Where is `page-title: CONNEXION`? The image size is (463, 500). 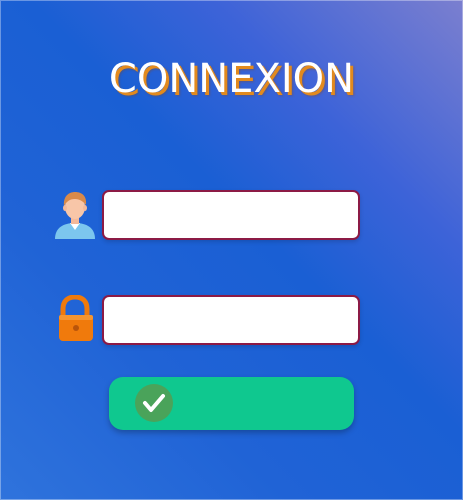
page-title: CONNEXION is located at coordinates (231, 79).